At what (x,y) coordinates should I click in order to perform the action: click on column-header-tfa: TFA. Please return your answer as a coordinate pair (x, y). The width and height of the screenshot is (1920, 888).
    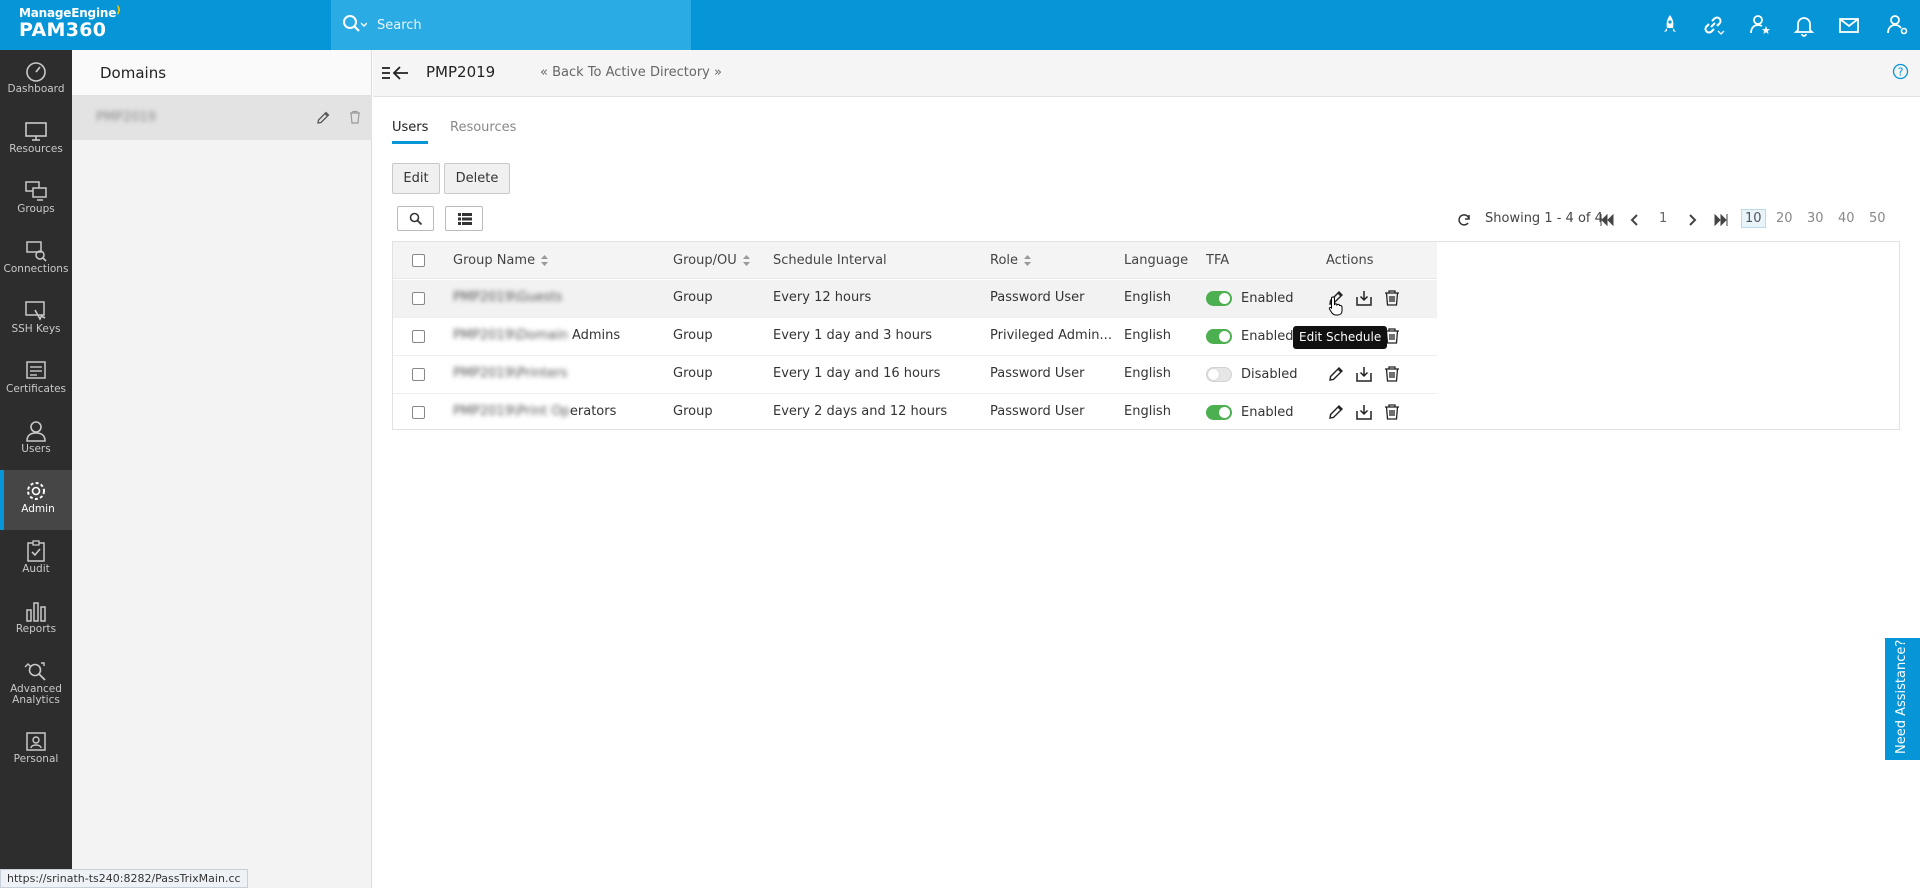
    Looking at the image, I should click on (1218, 260).